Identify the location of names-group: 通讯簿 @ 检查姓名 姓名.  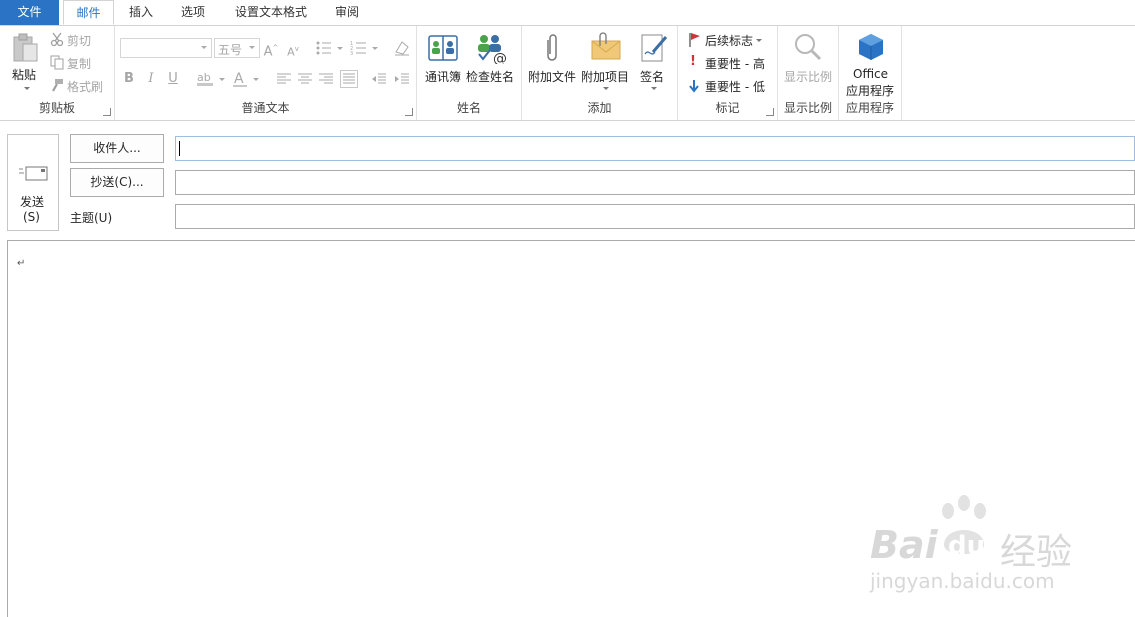
(469, 73).